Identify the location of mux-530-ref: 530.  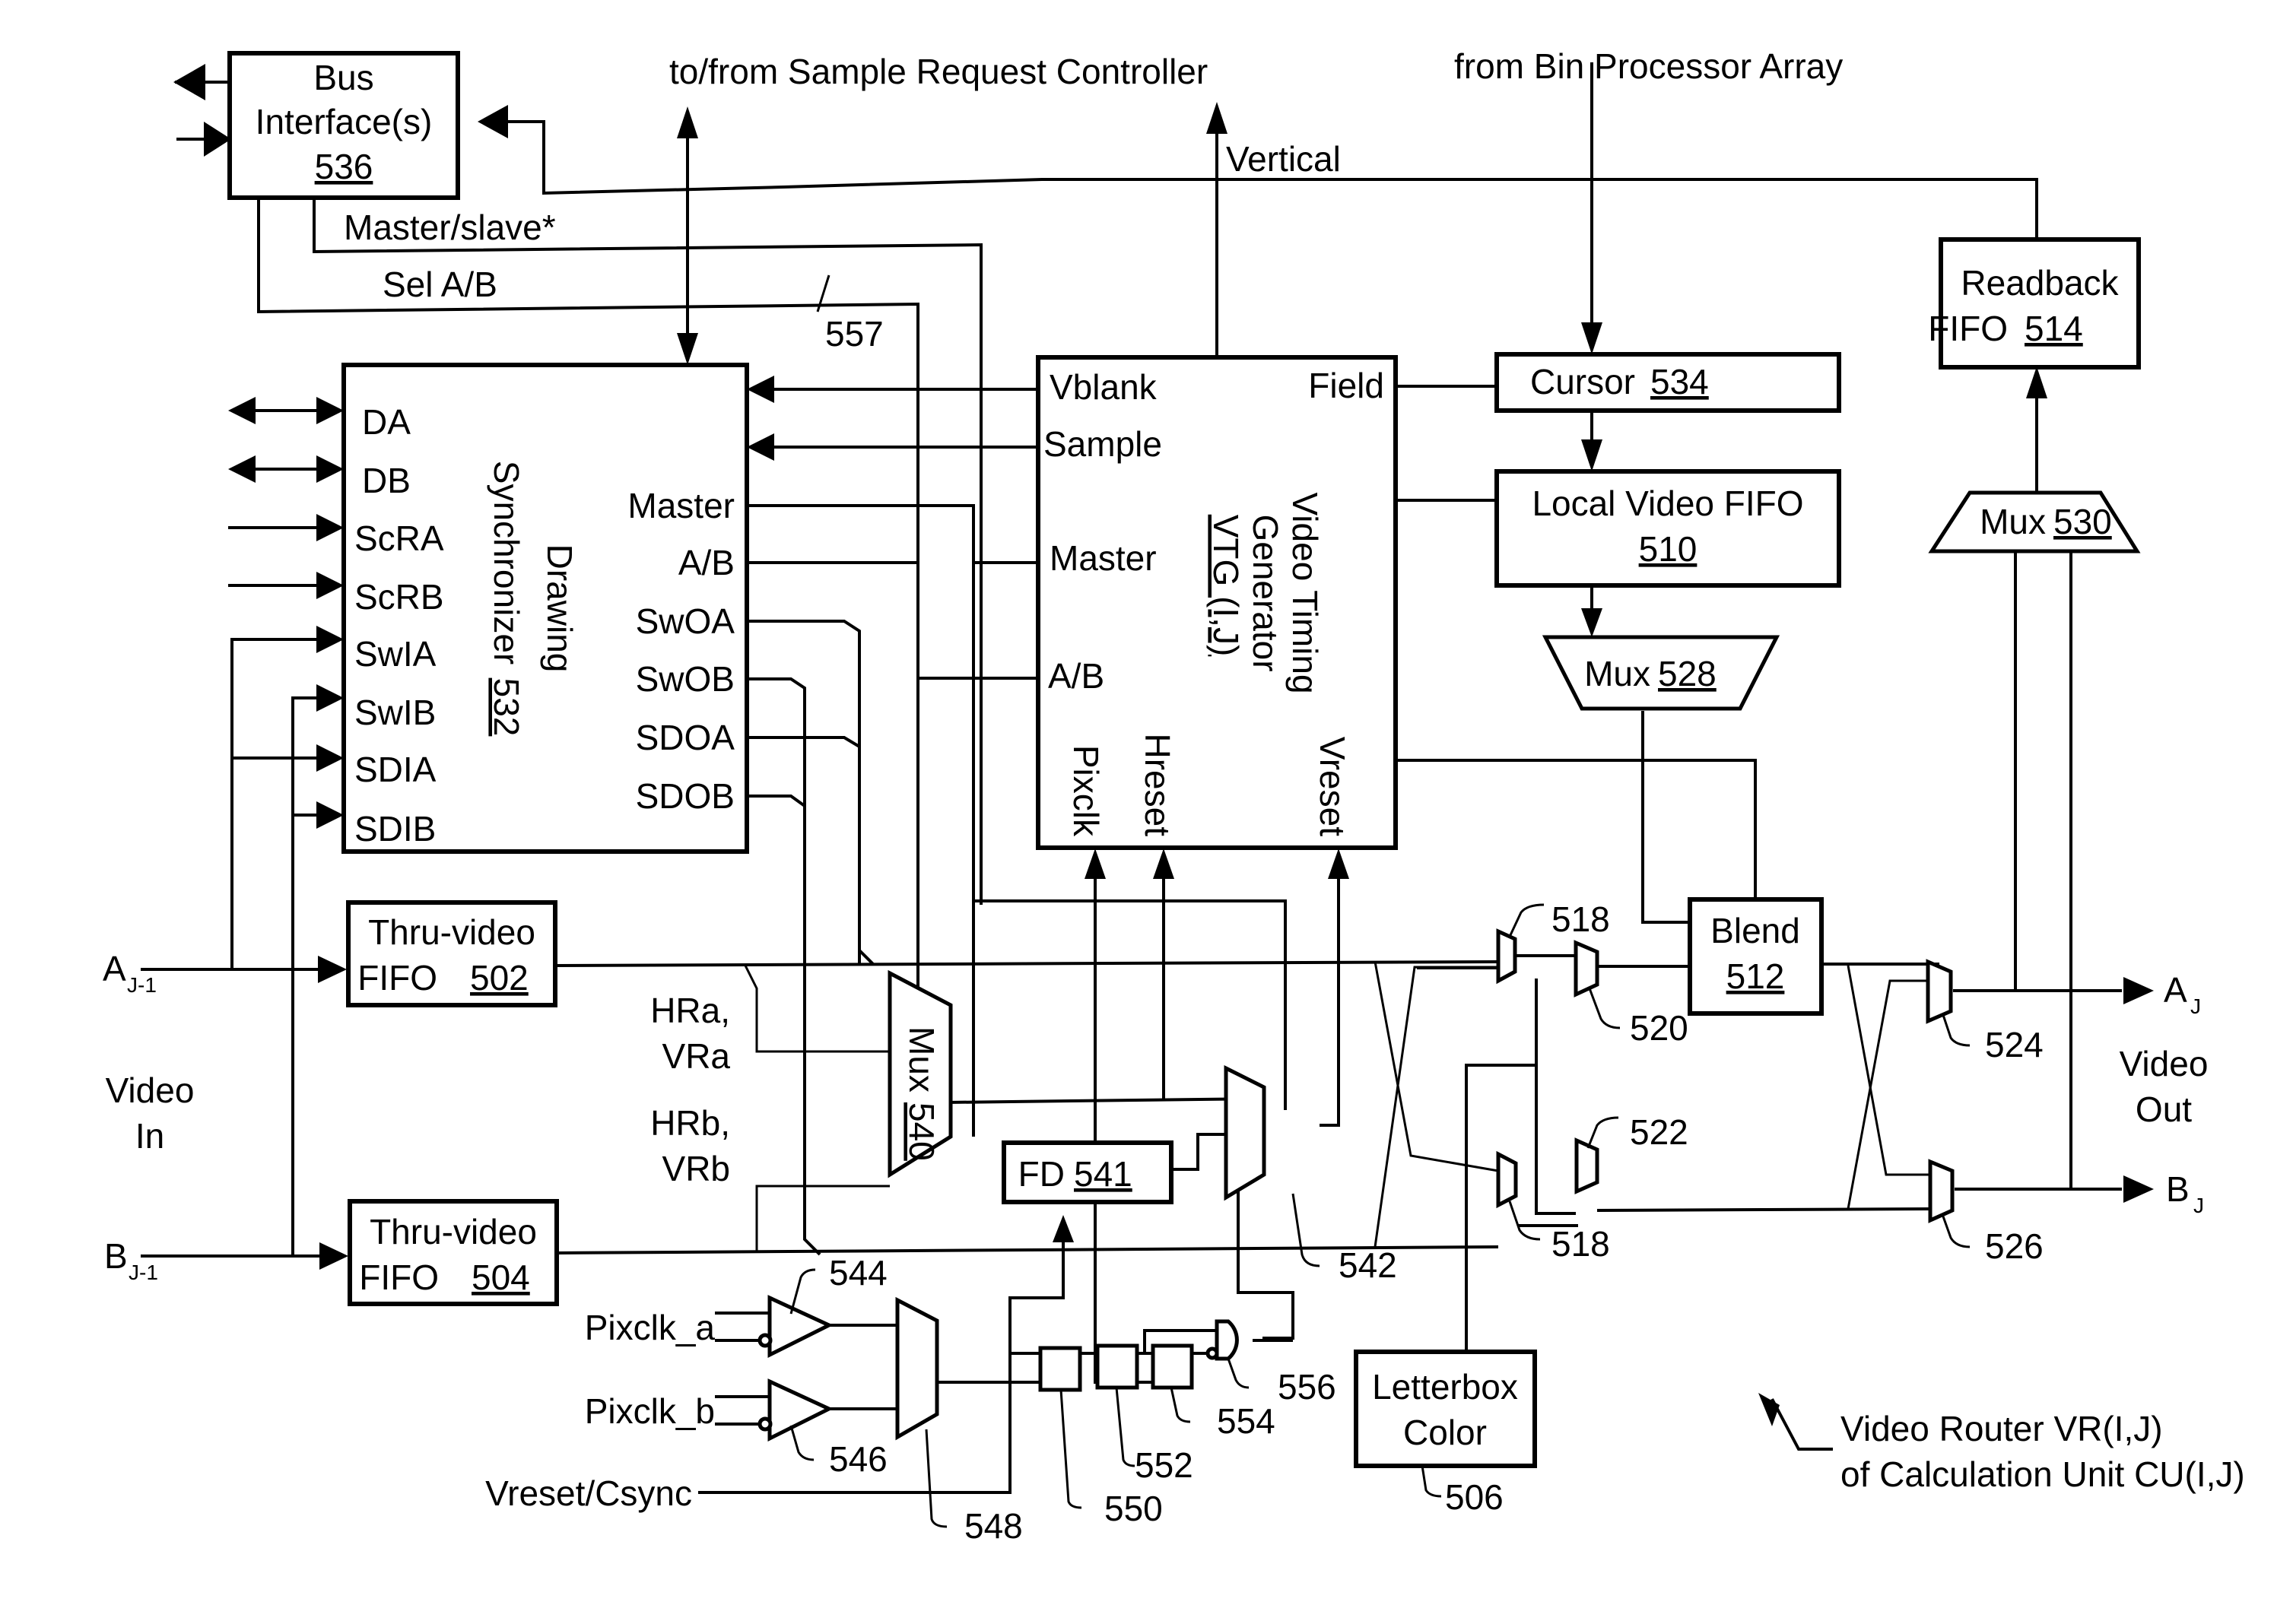
(2082, 521).